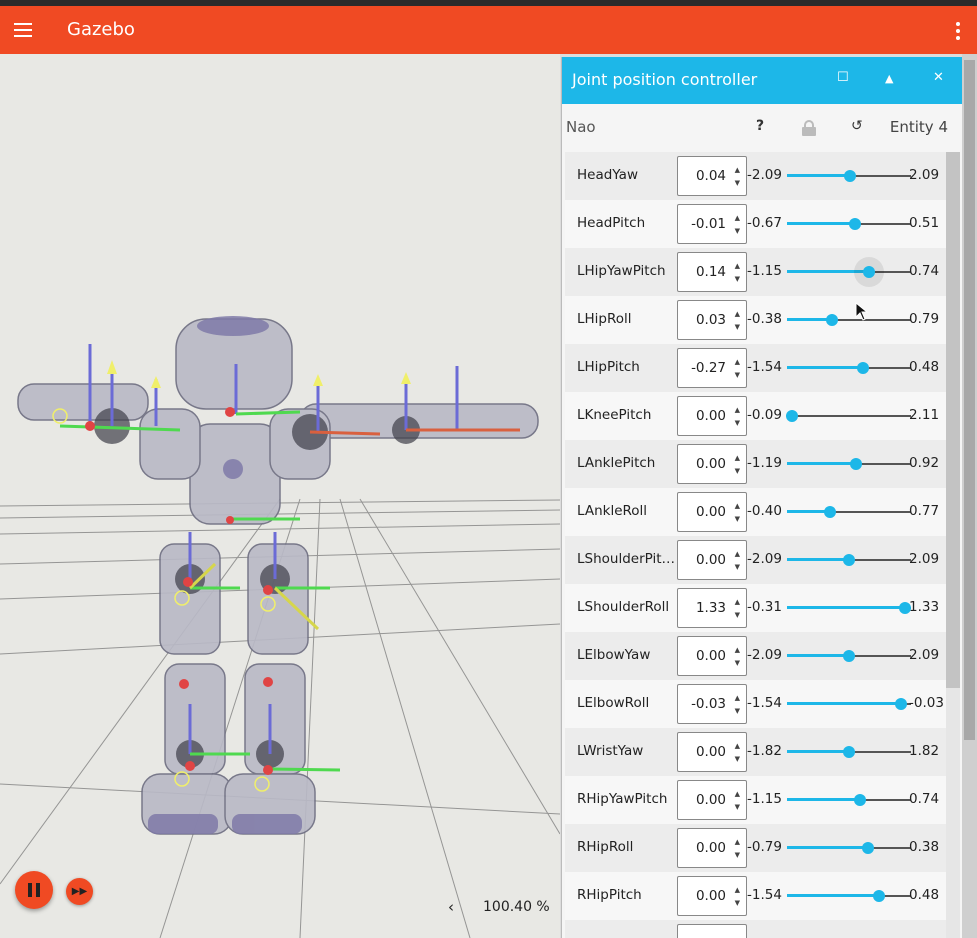 This screenshot has height=938, width=977. Describe the element at coordinates (889, 78) in the screenshot. I see `collapse-icon: ▲` at that location.